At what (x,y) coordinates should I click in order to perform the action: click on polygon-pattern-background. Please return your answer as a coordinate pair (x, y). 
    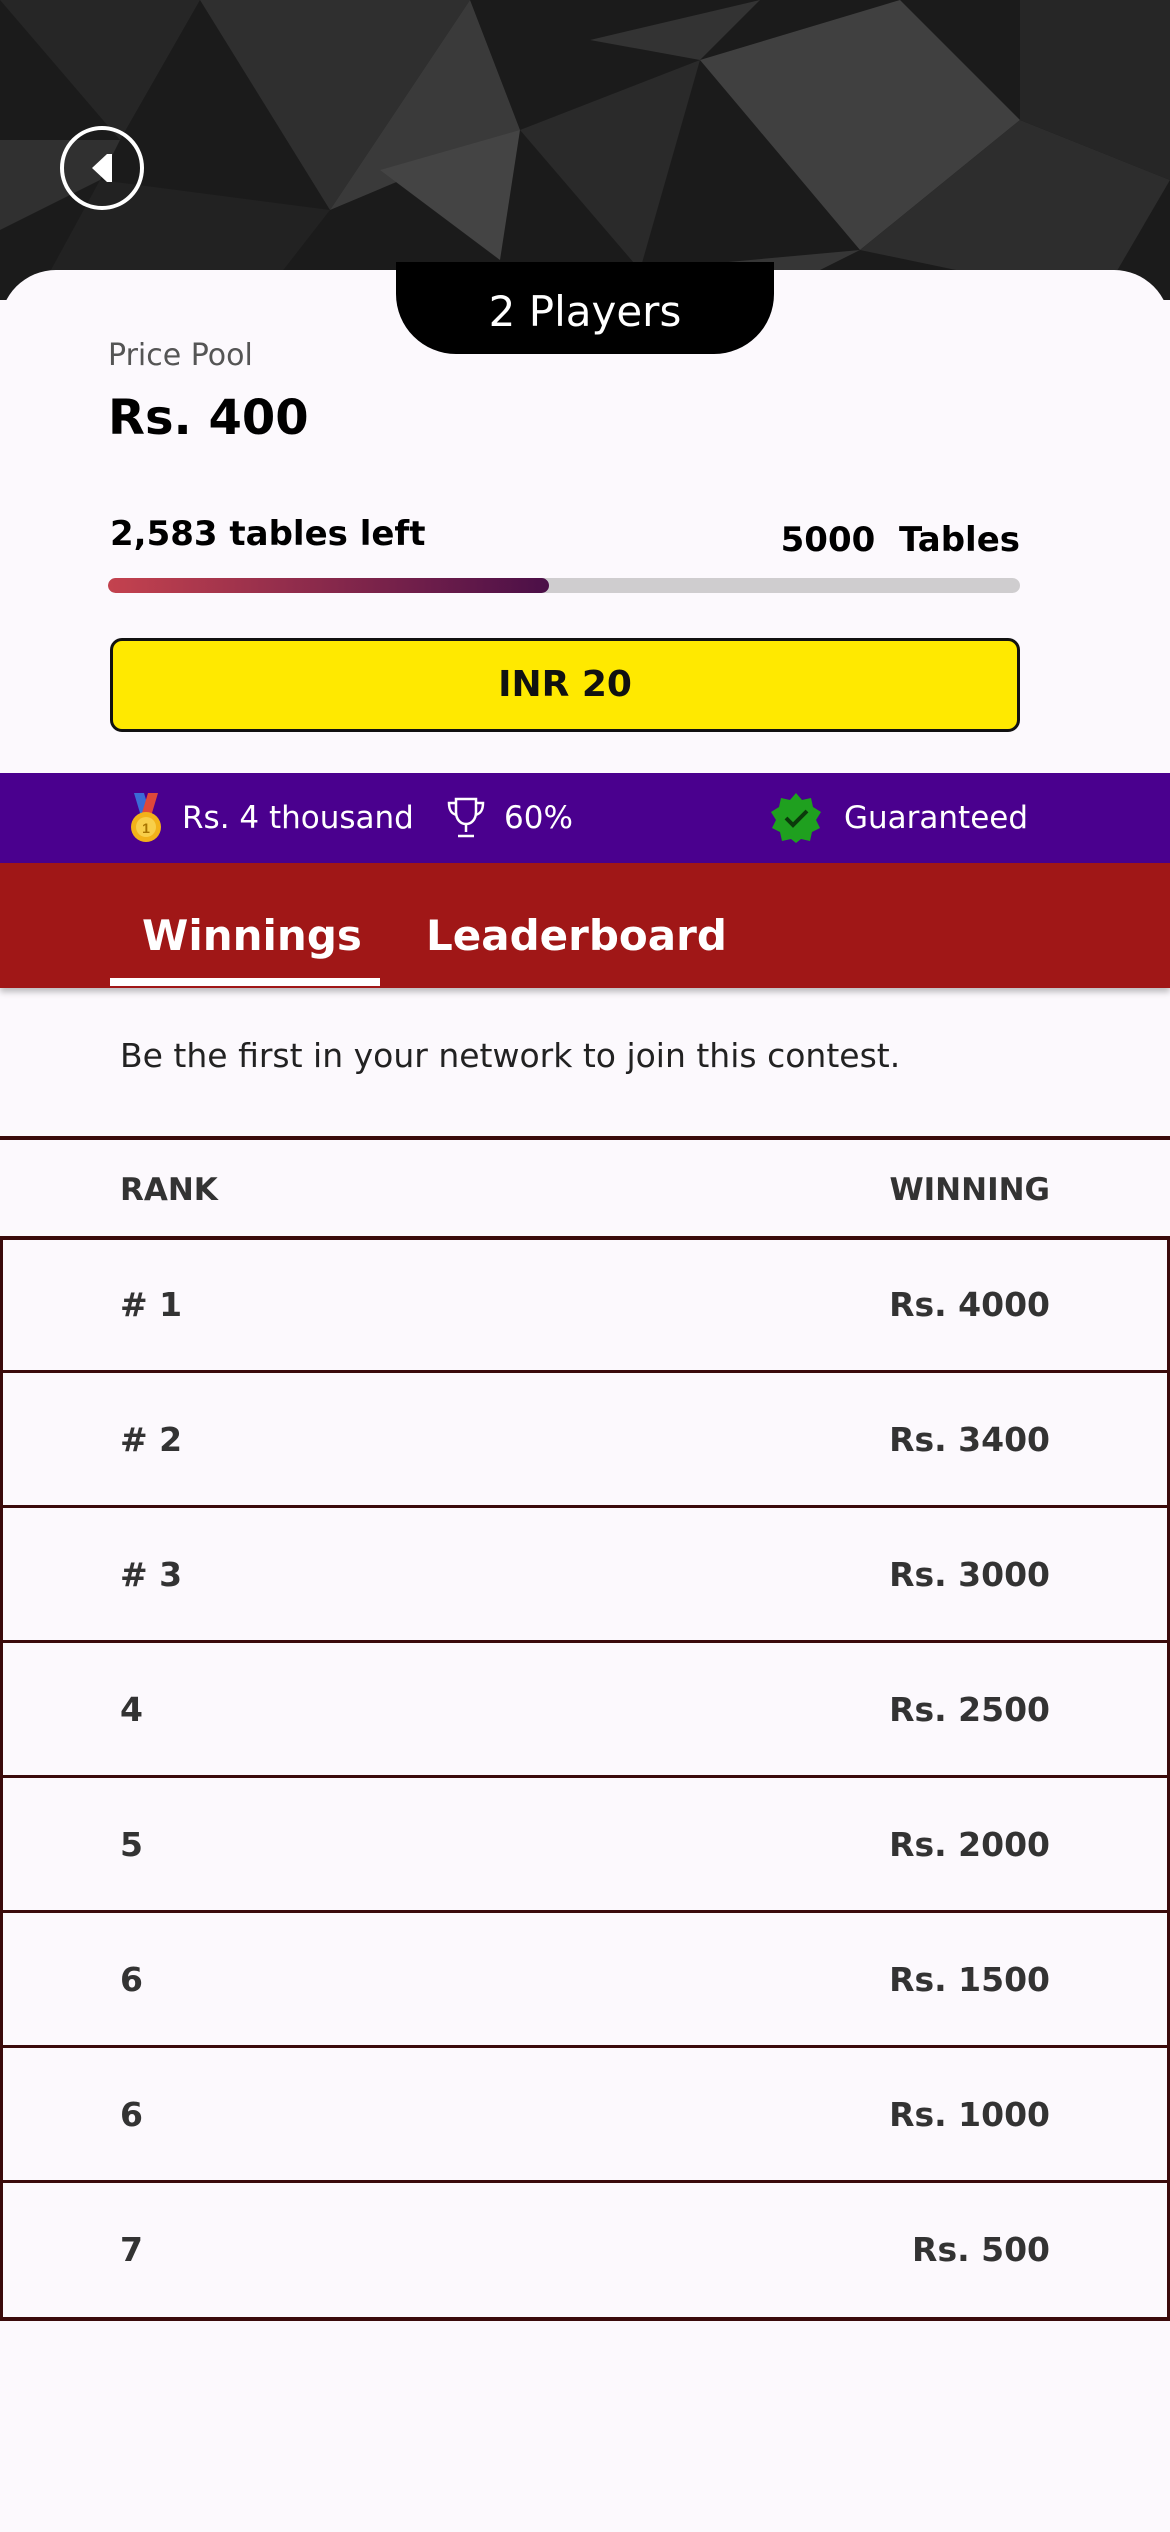
    Looking at the image, I should click on (585, 150).